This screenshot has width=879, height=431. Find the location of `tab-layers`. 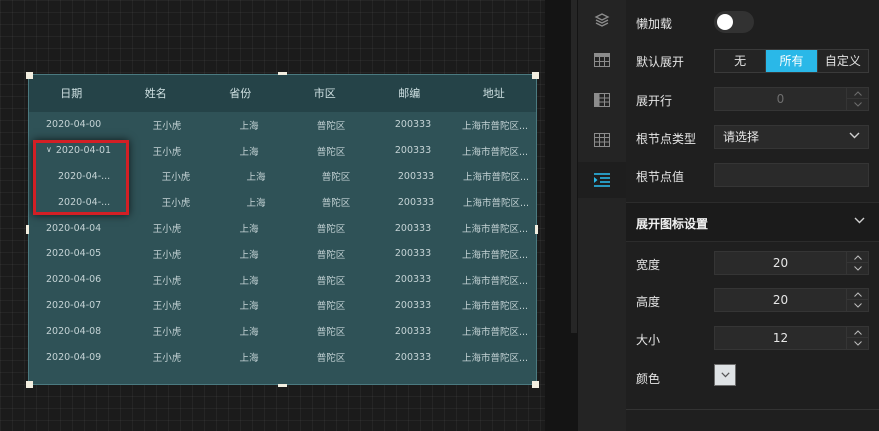

tab-layers is located at coordinates (602, 20).